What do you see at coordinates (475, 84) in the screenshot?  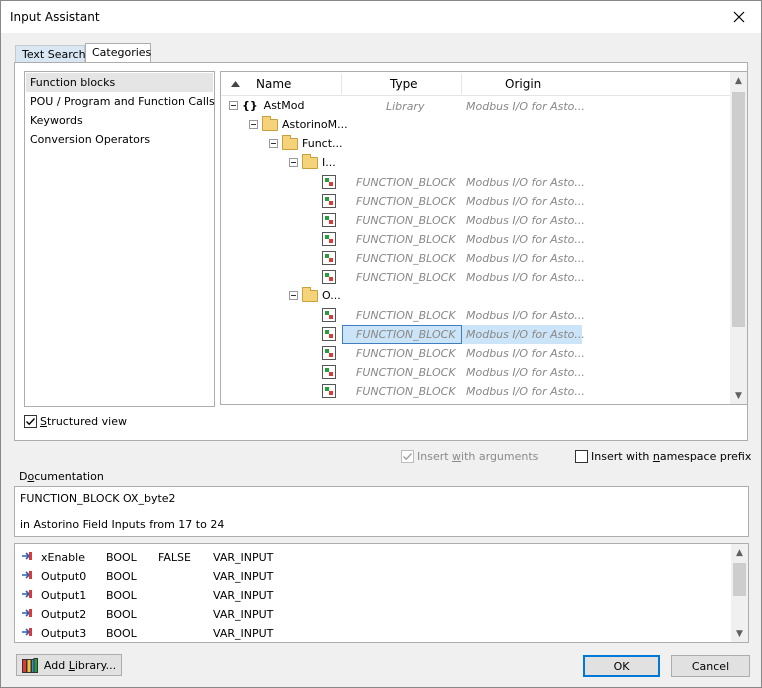 I see `tree-header: Name Type Origin` at bounding box center [475, 84].